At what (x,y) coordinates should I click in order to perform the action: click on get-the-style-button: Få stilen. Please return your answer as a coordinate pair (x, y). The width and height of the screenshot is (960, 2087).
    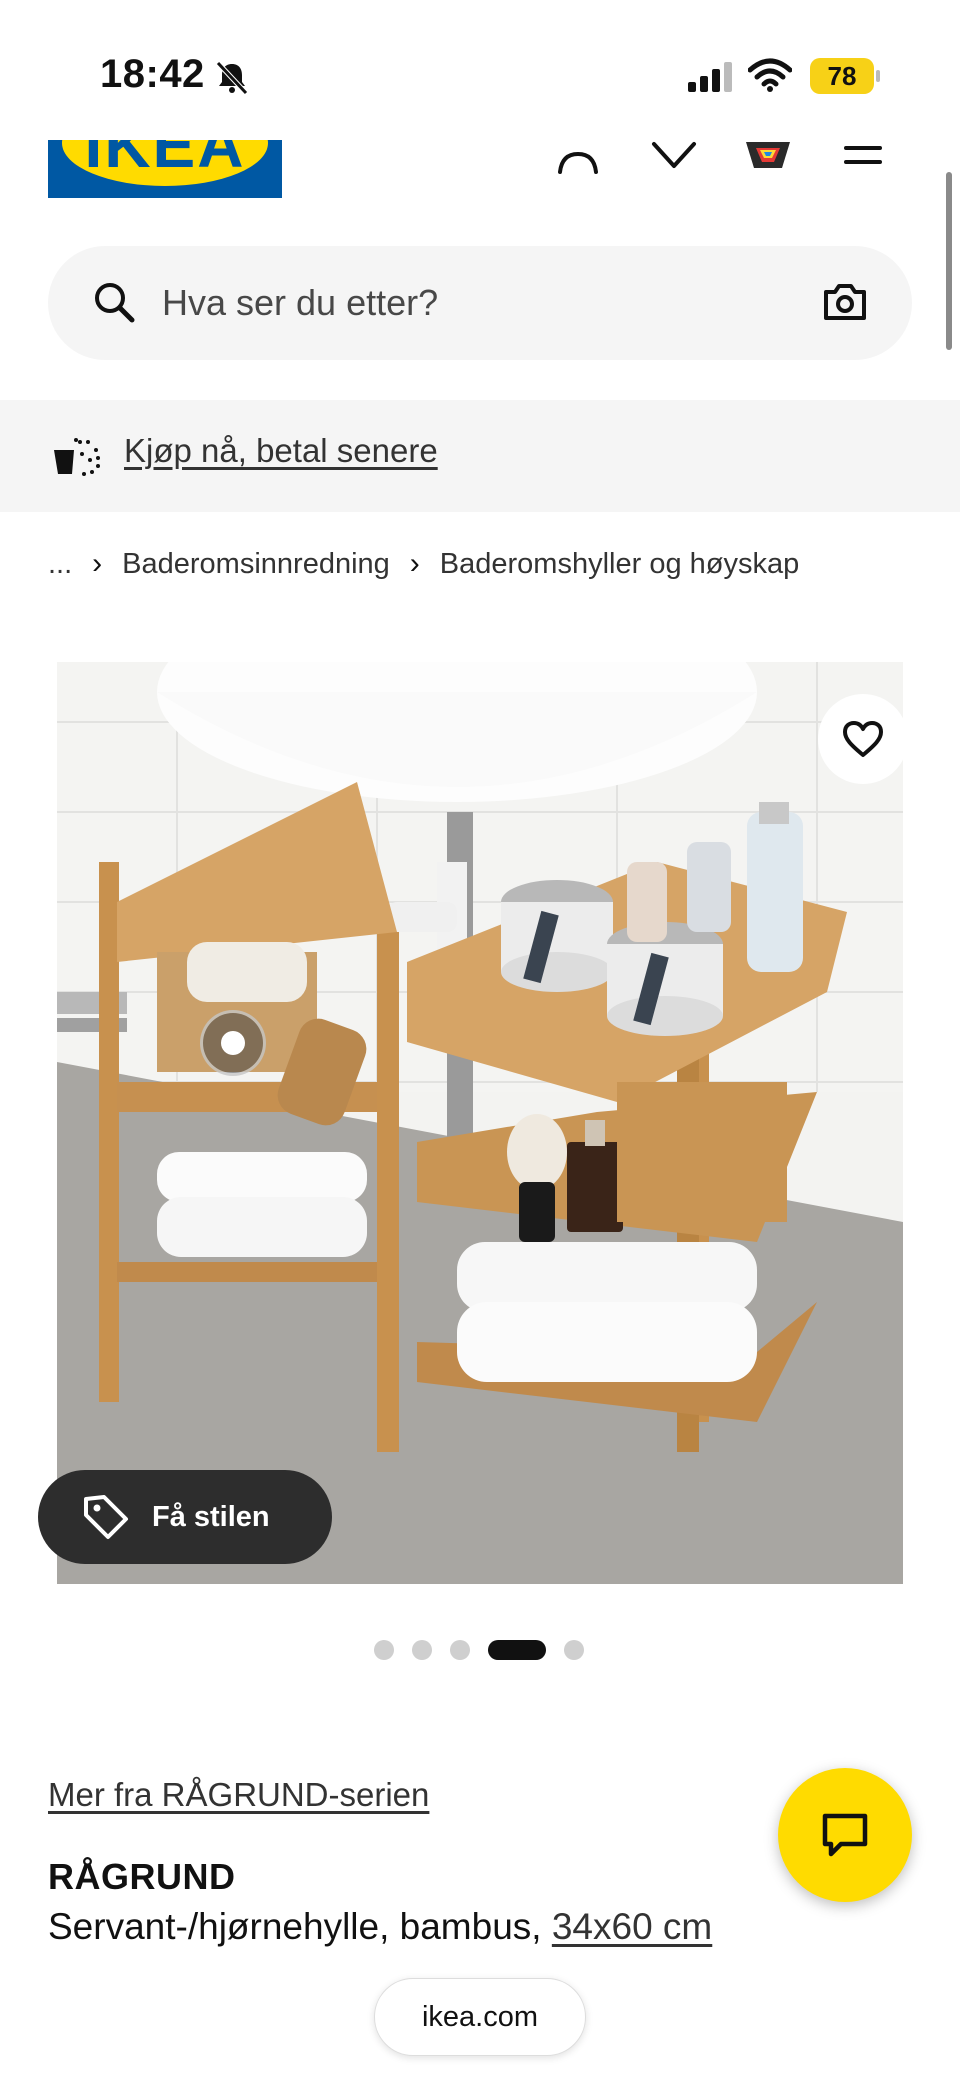
    Looking at the image, I should click on (185, 1517).